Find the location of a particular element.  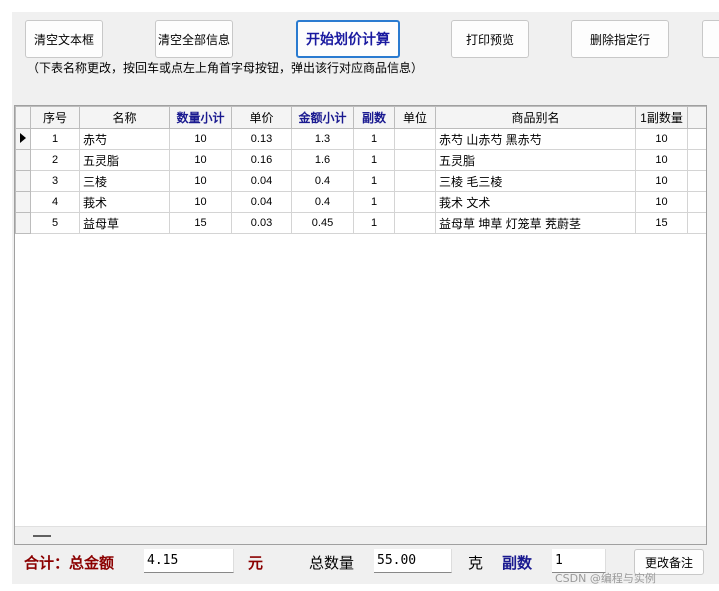

total-quantity-label: 总数量 is located at coordinates (332, 563).